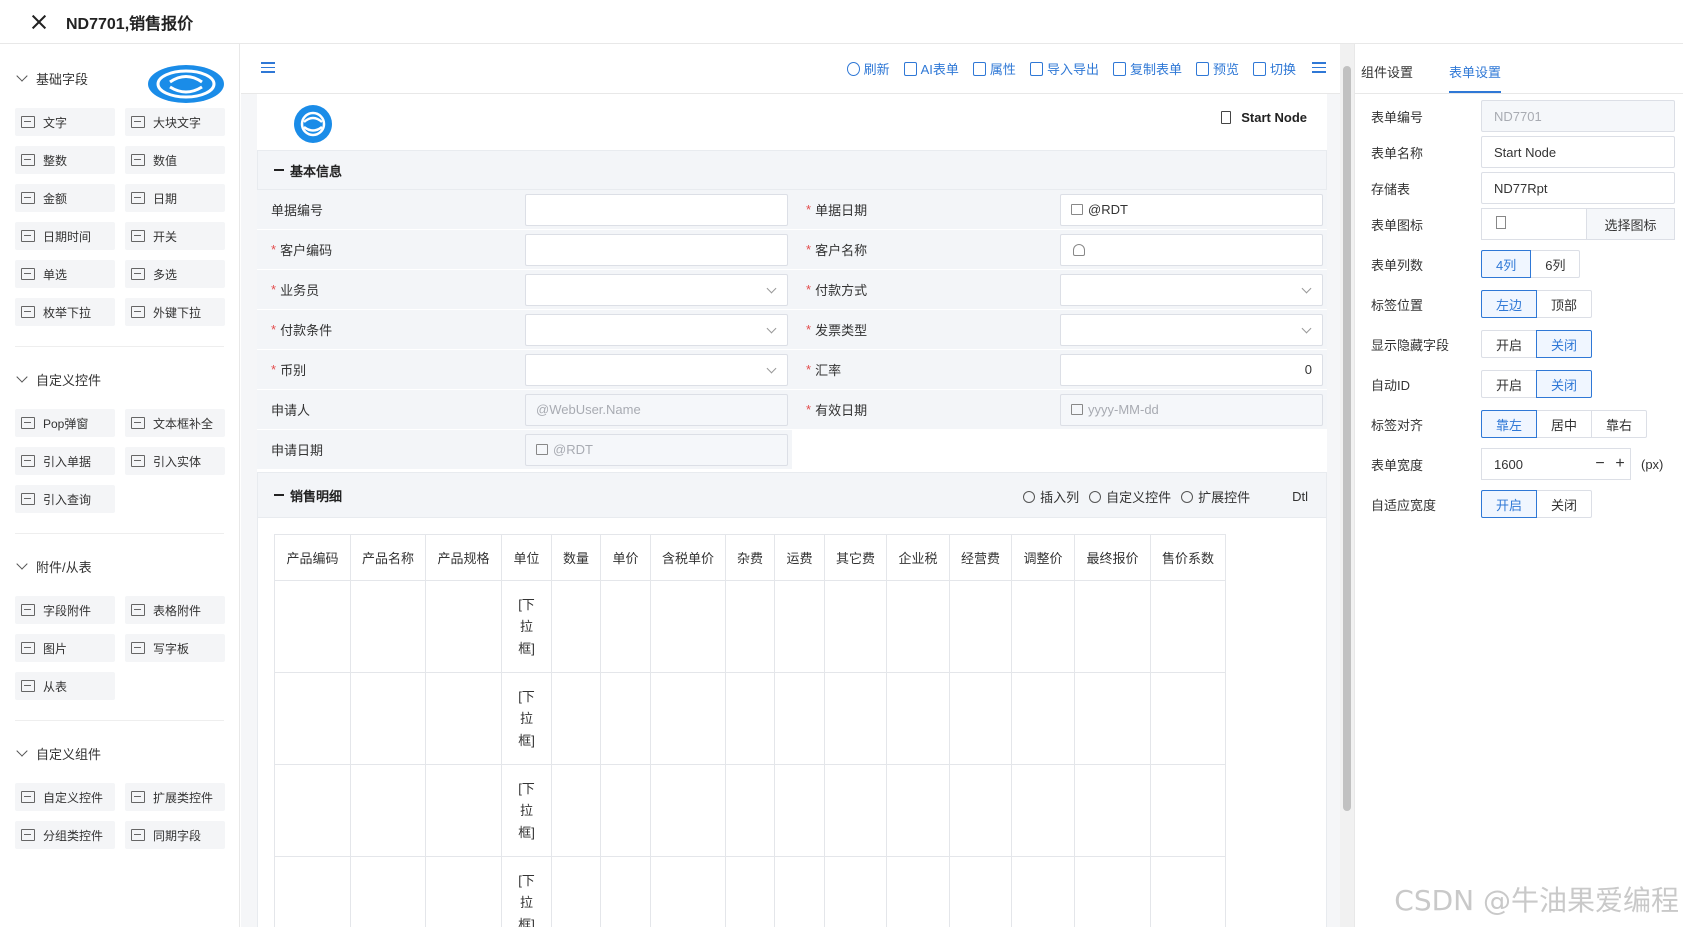  Describe the element at coordinates (65, 835) in the screenshot. I see `palette-item: 分组类控件` at that location.